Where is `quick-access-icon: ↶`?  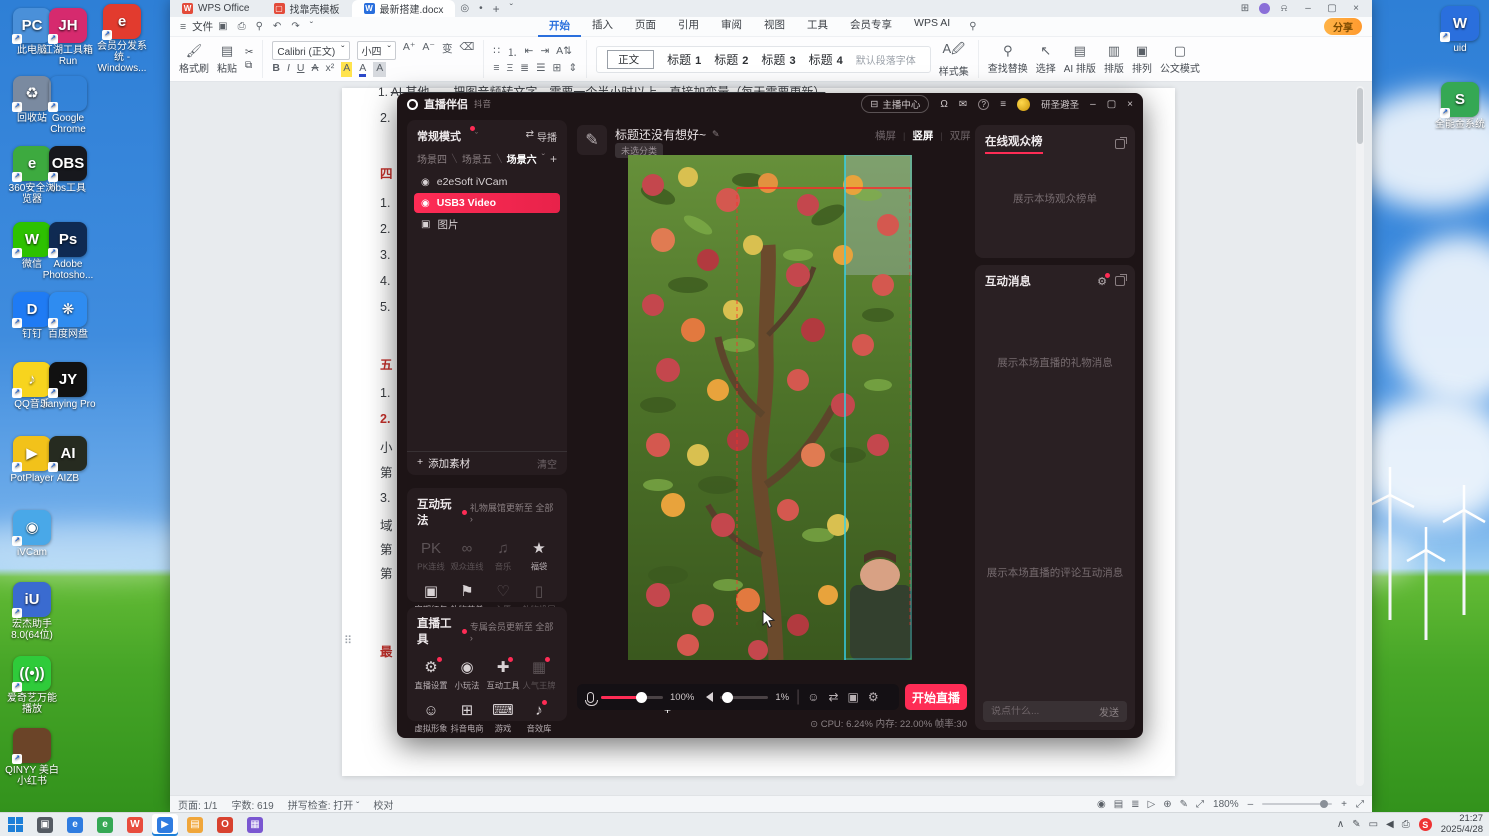
quick-access-icon: ↶ is located at coordinates (277, 26).